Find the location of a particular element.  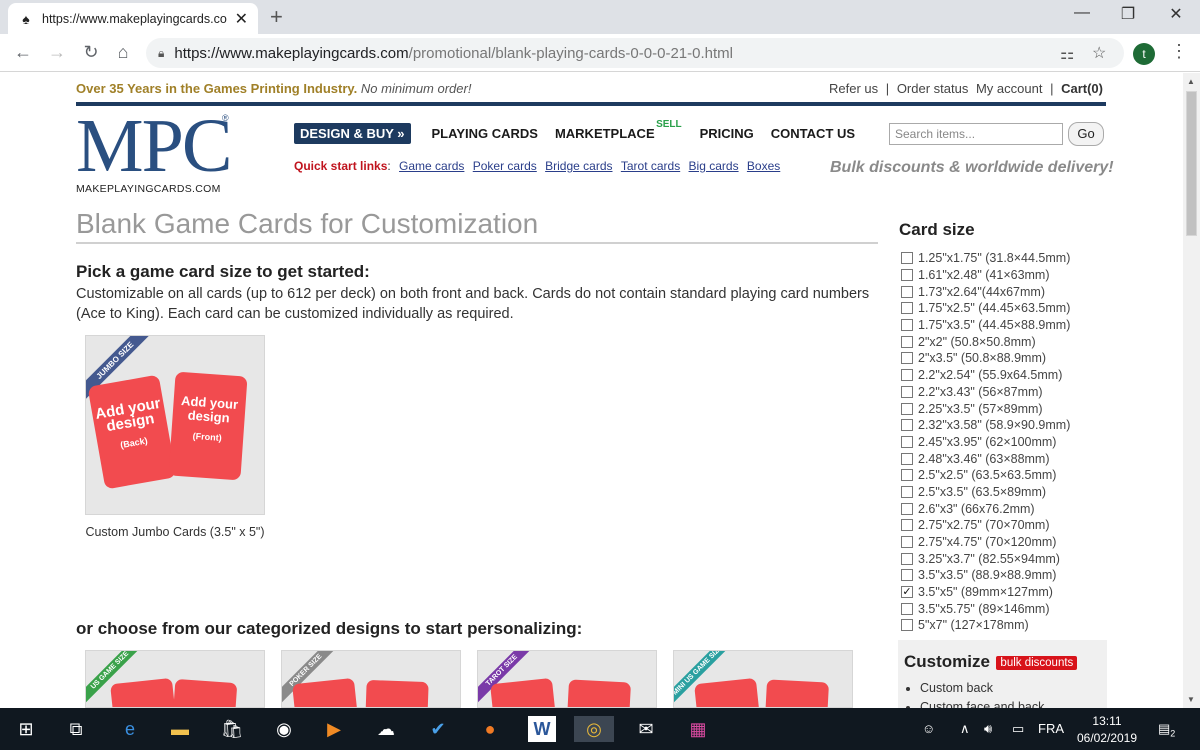

card-size-option: 1.25"x1.75" (31.8×44.5mm) is located at coordinates (985, 258).